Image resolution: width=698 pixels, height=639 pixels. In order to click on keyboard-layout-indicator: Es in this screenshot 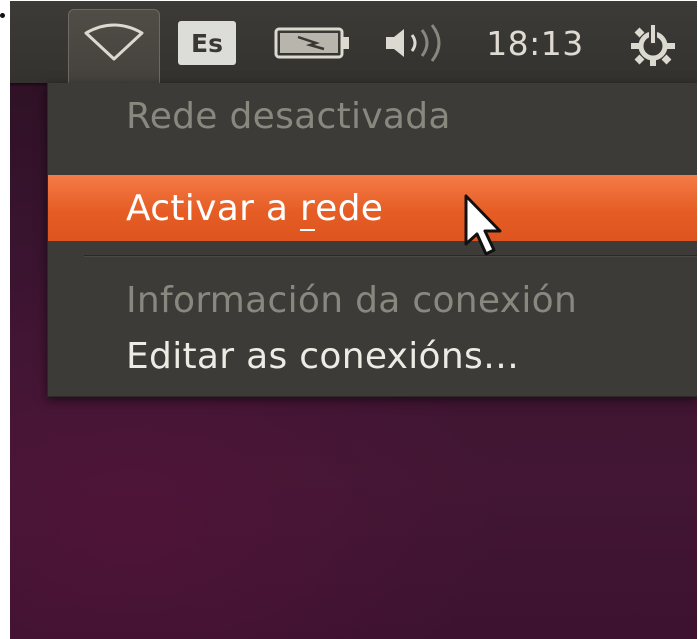, I will do `click(207, 43)`.